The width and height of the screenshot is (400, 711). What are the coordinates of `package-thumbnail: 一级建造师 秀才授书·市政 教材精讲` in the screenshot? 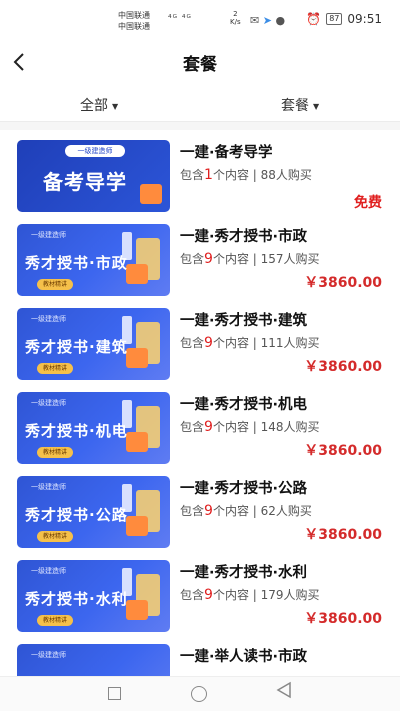 It's located at (93, 260).